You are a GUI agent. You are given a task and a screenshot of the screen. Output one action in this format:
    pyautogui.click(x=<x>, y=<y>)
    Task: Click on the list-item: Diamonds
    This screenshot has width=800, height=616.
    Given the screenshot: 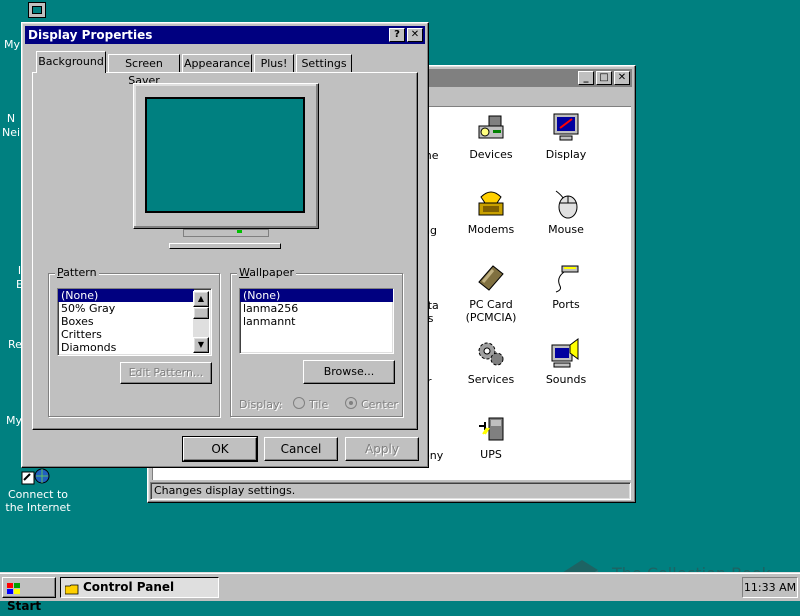 What is the action you would take?
    pyautogui.click(x=134, y=347)
    